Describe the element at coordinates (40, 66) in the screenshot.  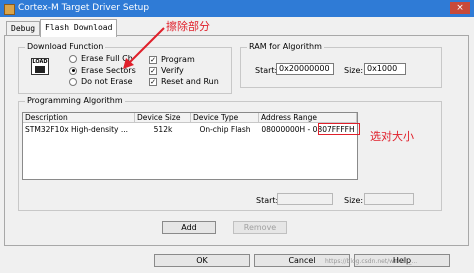
I see `load-icon: LOAD` at that location.